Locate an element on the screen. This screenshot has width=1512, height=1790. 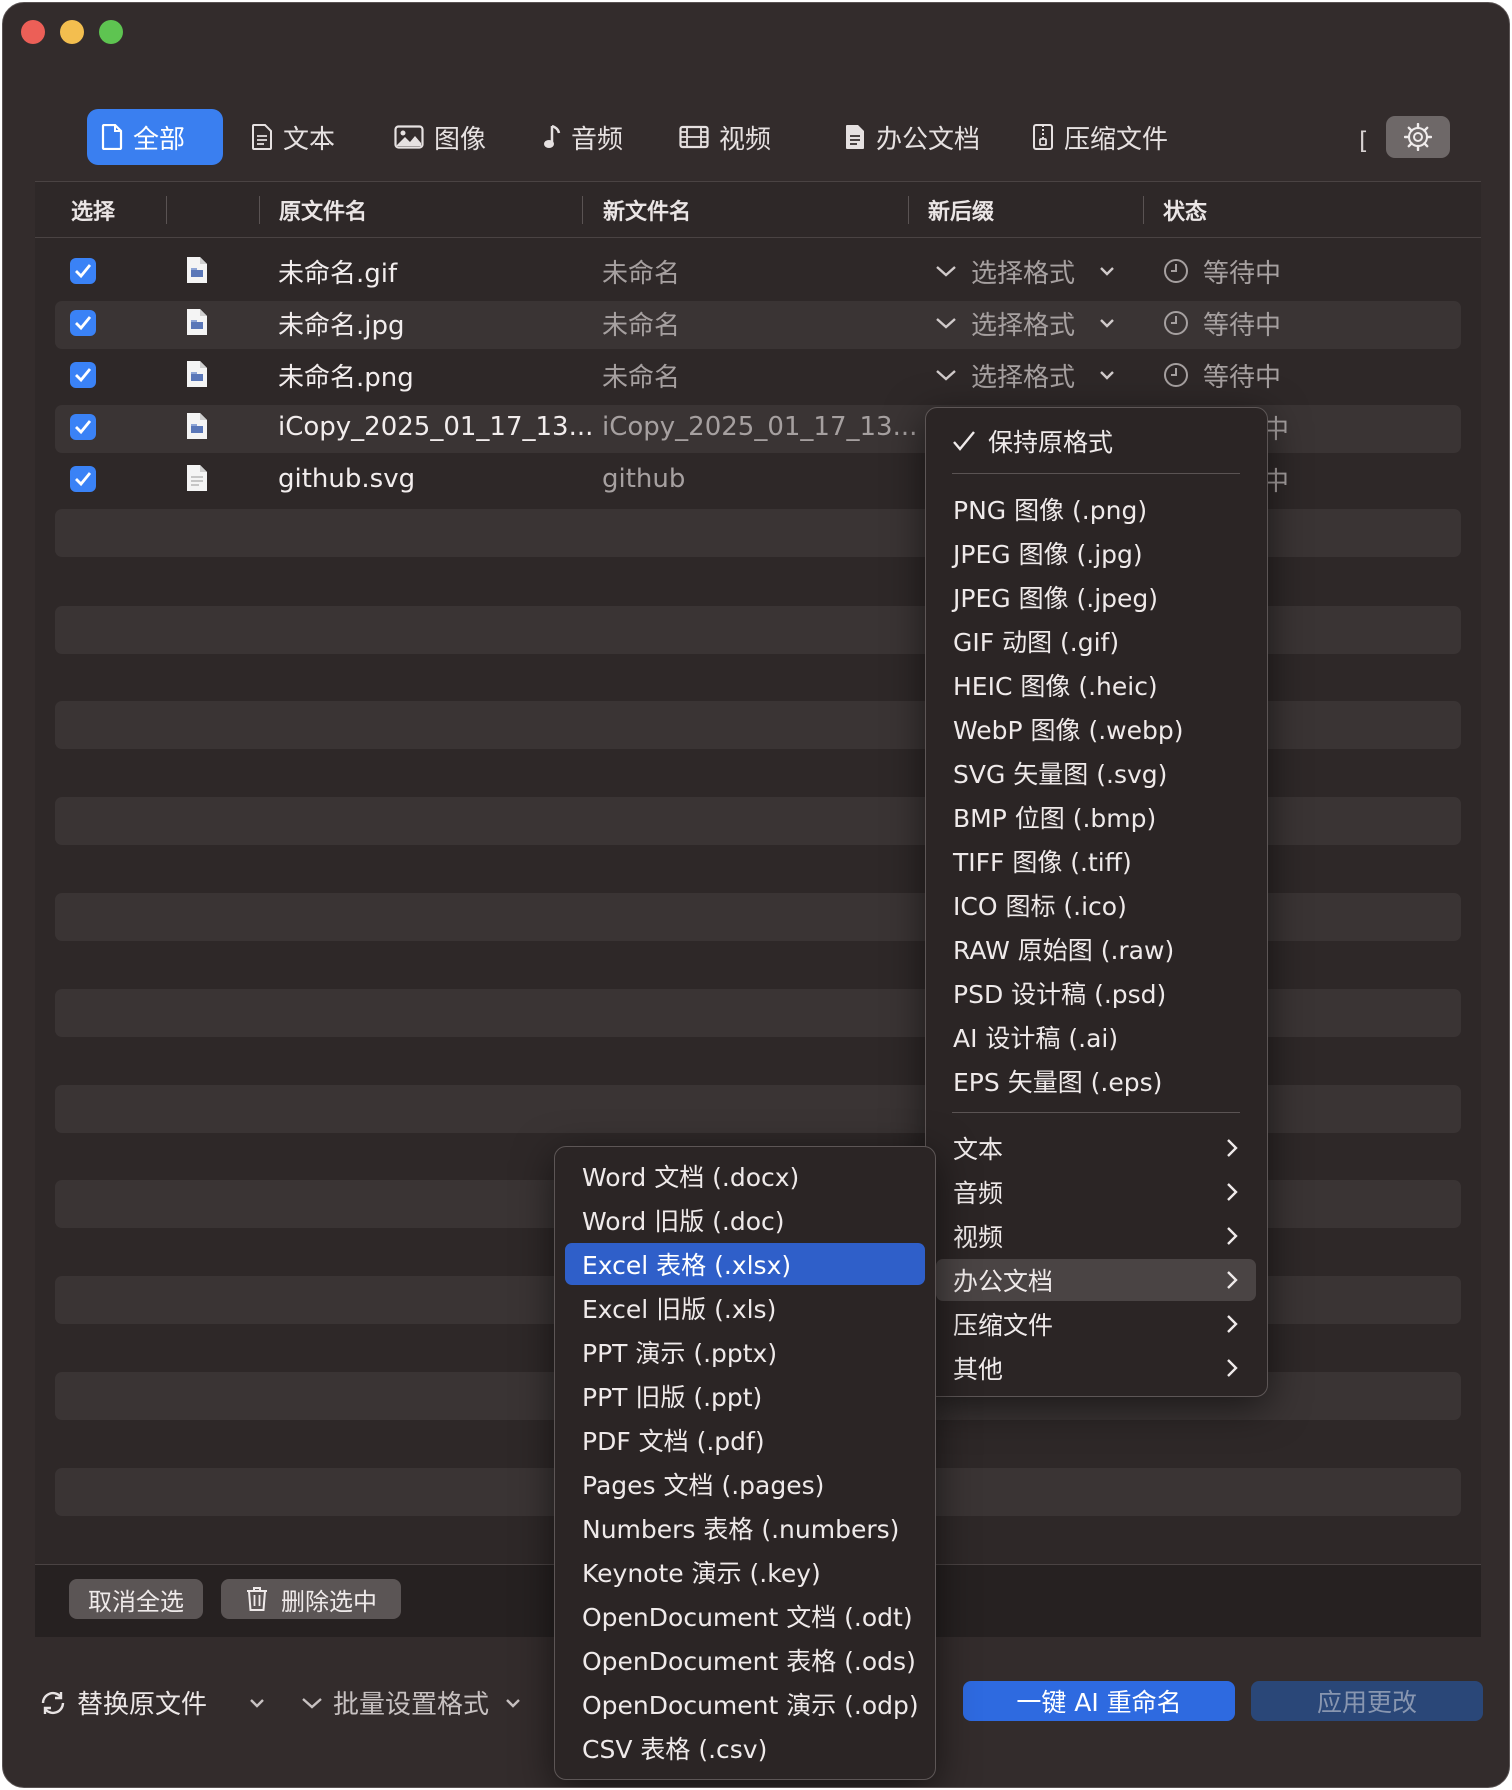
column-header-new-suffix: 新后缀 is located at coordinates (961, 209).